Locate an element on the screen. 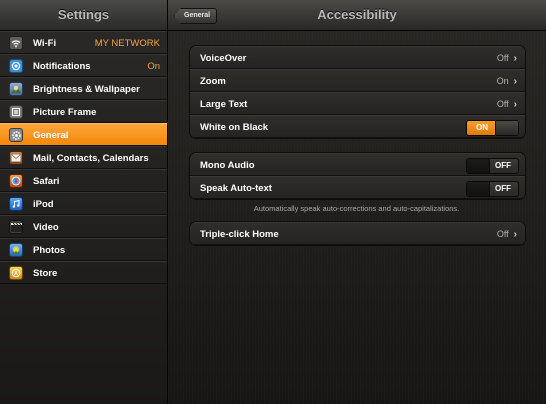 The height and width of the screenshot is (404, 546). notifications-value: On is located at coordinates (153, 66).